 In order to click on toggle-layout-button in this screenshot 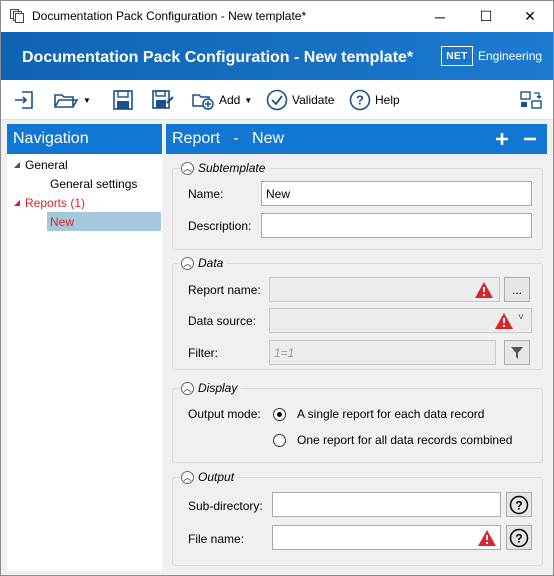, I will do `click(531, 100)`.